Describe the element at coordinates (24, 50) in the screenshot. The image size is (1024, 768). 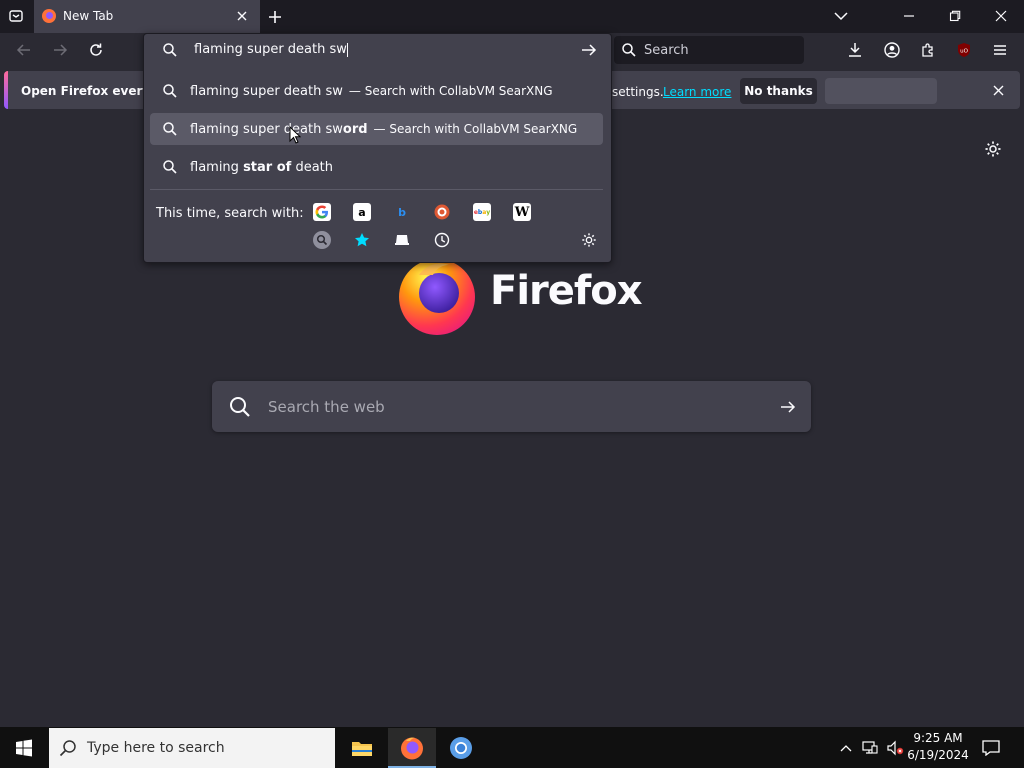
I see `back-arrow-icon` at that location.